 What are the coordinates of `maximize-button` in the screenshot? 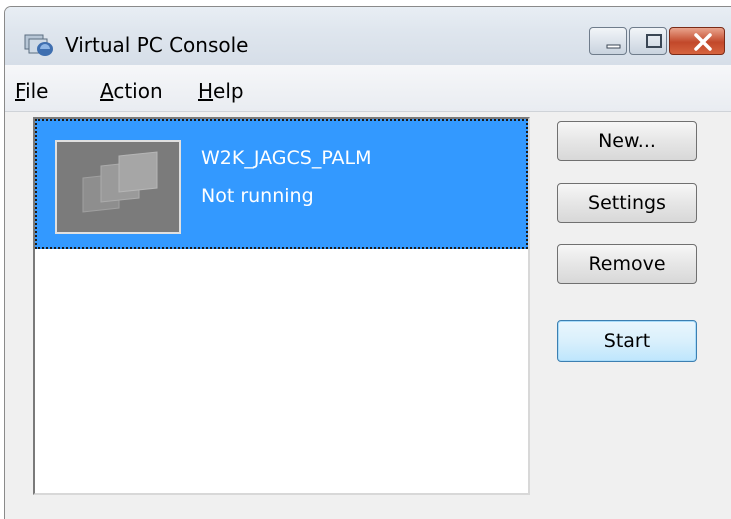 It's located at (648, 41).